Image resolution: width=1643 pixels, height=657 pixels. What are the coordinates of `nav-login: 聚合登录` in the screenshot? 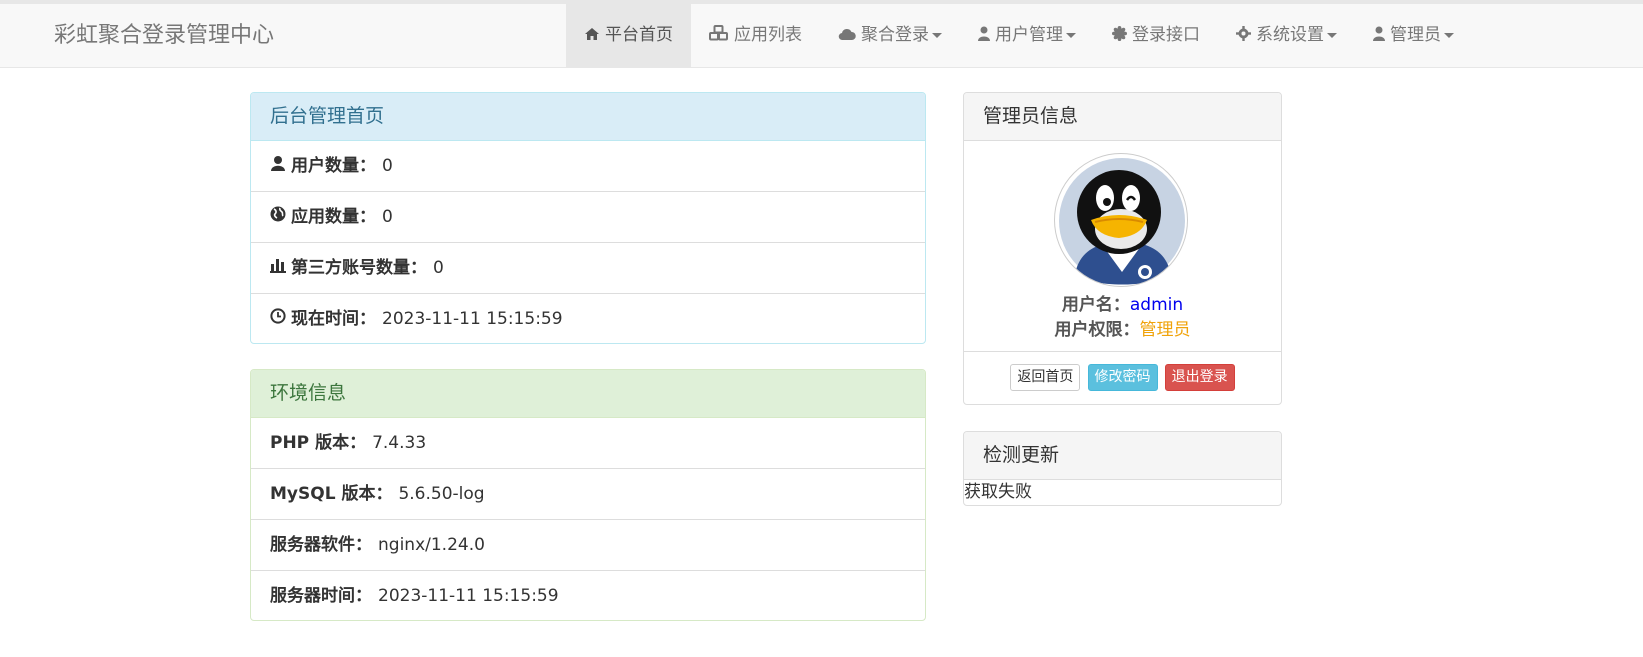 It's located at (890, 35).